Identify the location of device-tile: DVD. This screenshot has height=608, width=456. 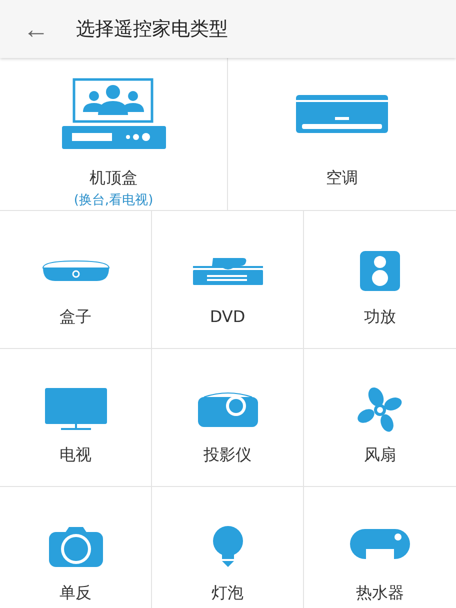
(228, 280).